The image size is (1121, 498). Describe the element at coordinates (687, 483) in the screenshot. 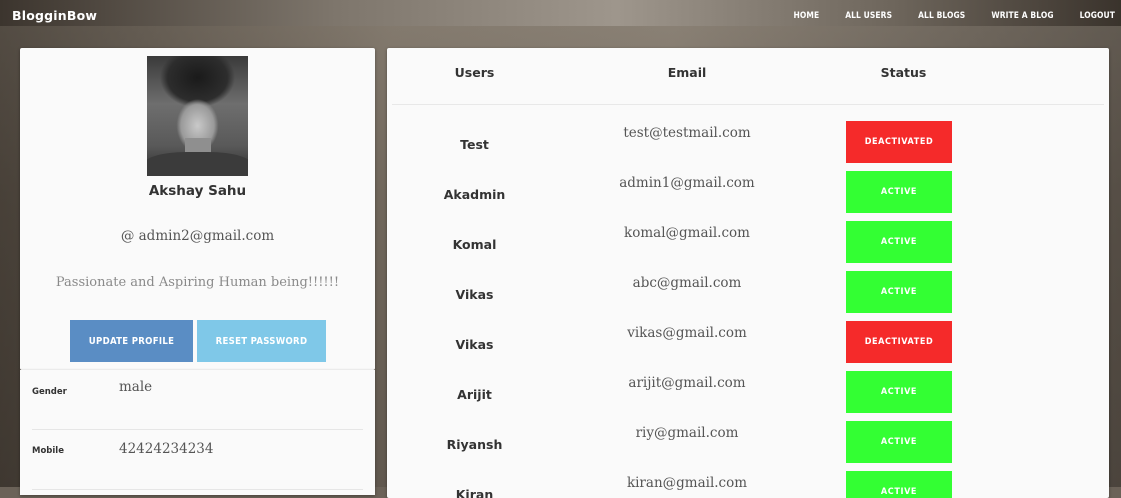

I see `user-email-cell: kiran@gmail.com` at that location.